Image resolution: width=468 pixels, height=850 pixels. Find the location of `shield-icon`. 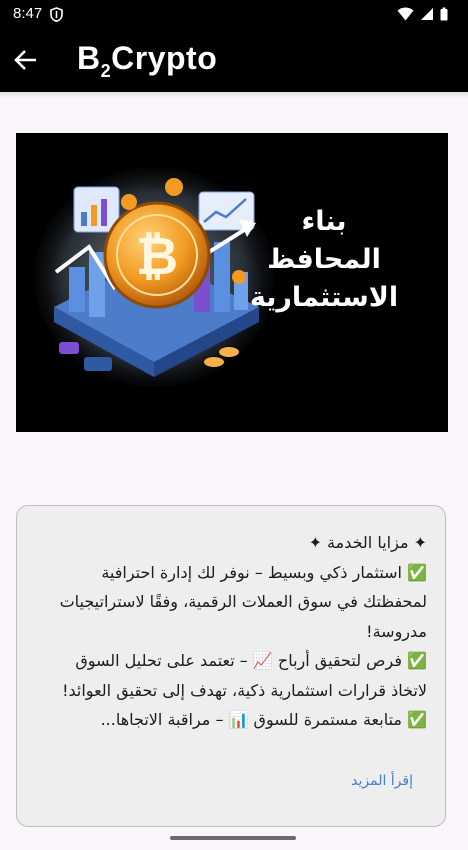

shield-icon is located at coordinates (56, 16).